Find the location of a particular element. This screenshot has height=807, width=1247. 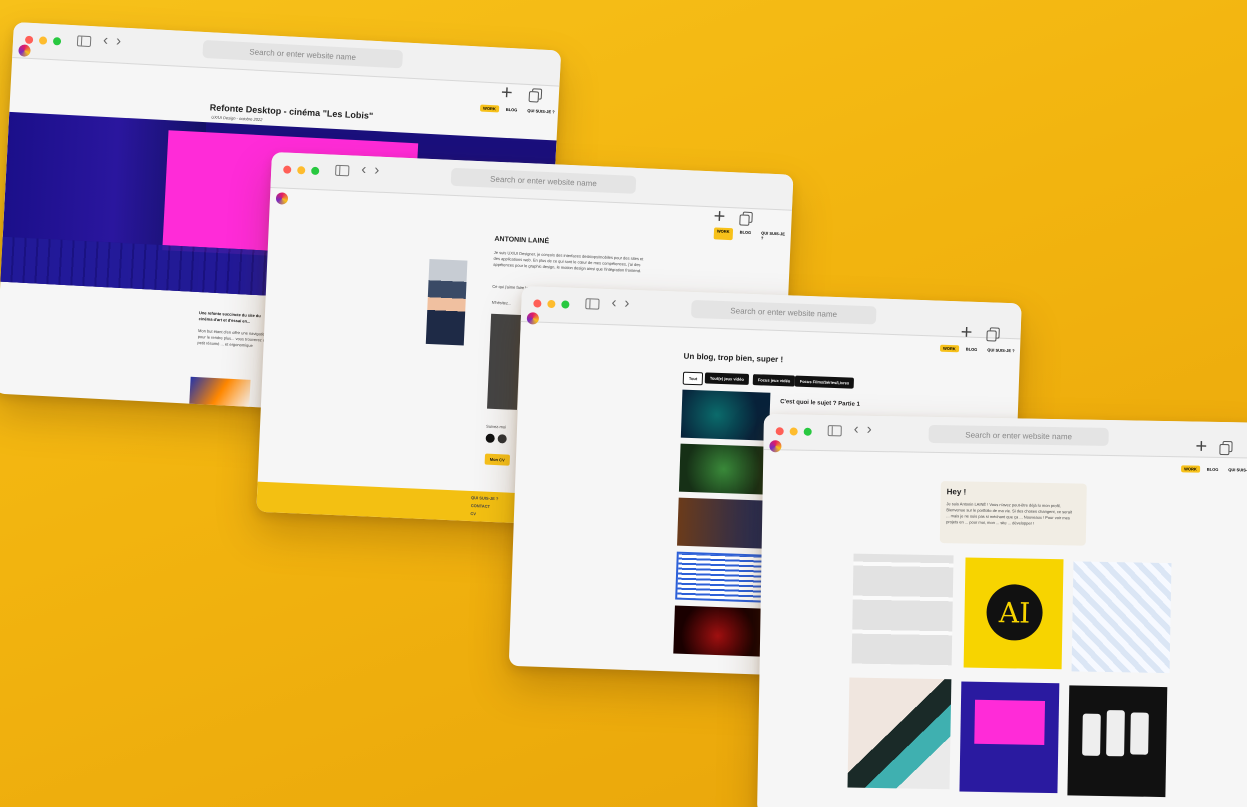

project-tile-ai: AI is located at coordinates (1013, 613).